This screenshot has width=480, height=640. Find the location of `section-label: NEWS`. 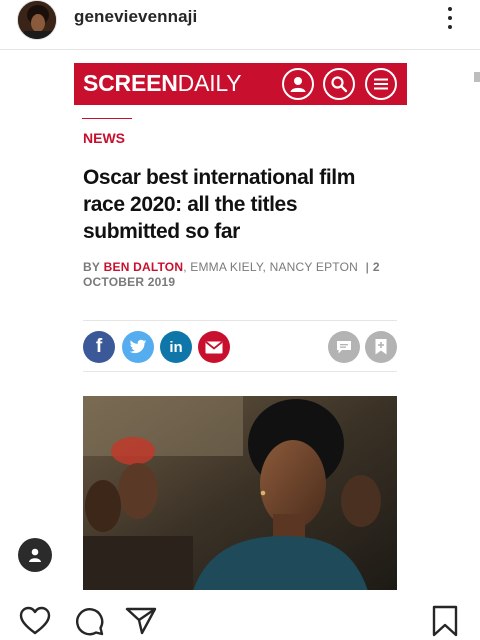

section-label: NEWS is located at coordinates (104, 138).